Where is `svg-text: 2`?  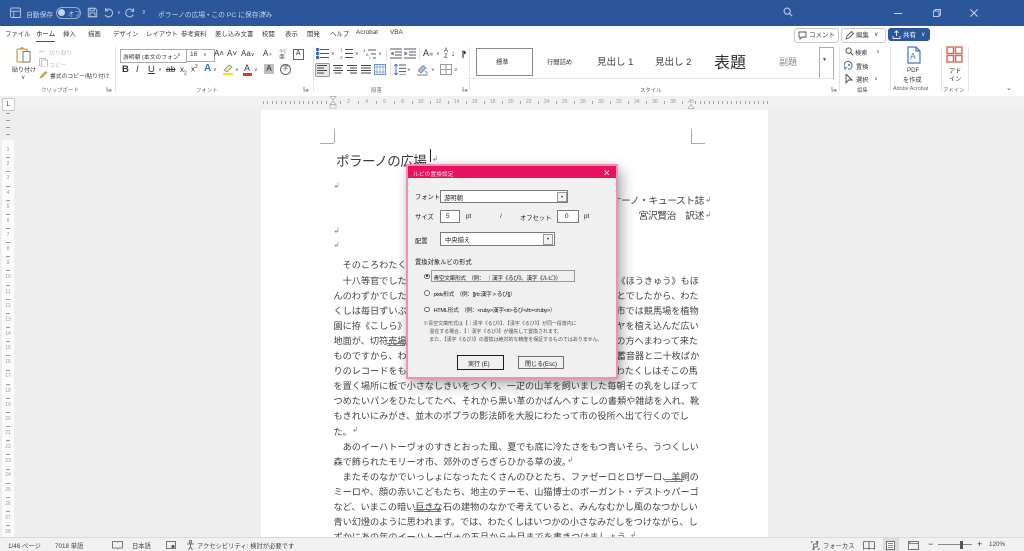 svg-text: 2 is located at coordinates (341, 57).